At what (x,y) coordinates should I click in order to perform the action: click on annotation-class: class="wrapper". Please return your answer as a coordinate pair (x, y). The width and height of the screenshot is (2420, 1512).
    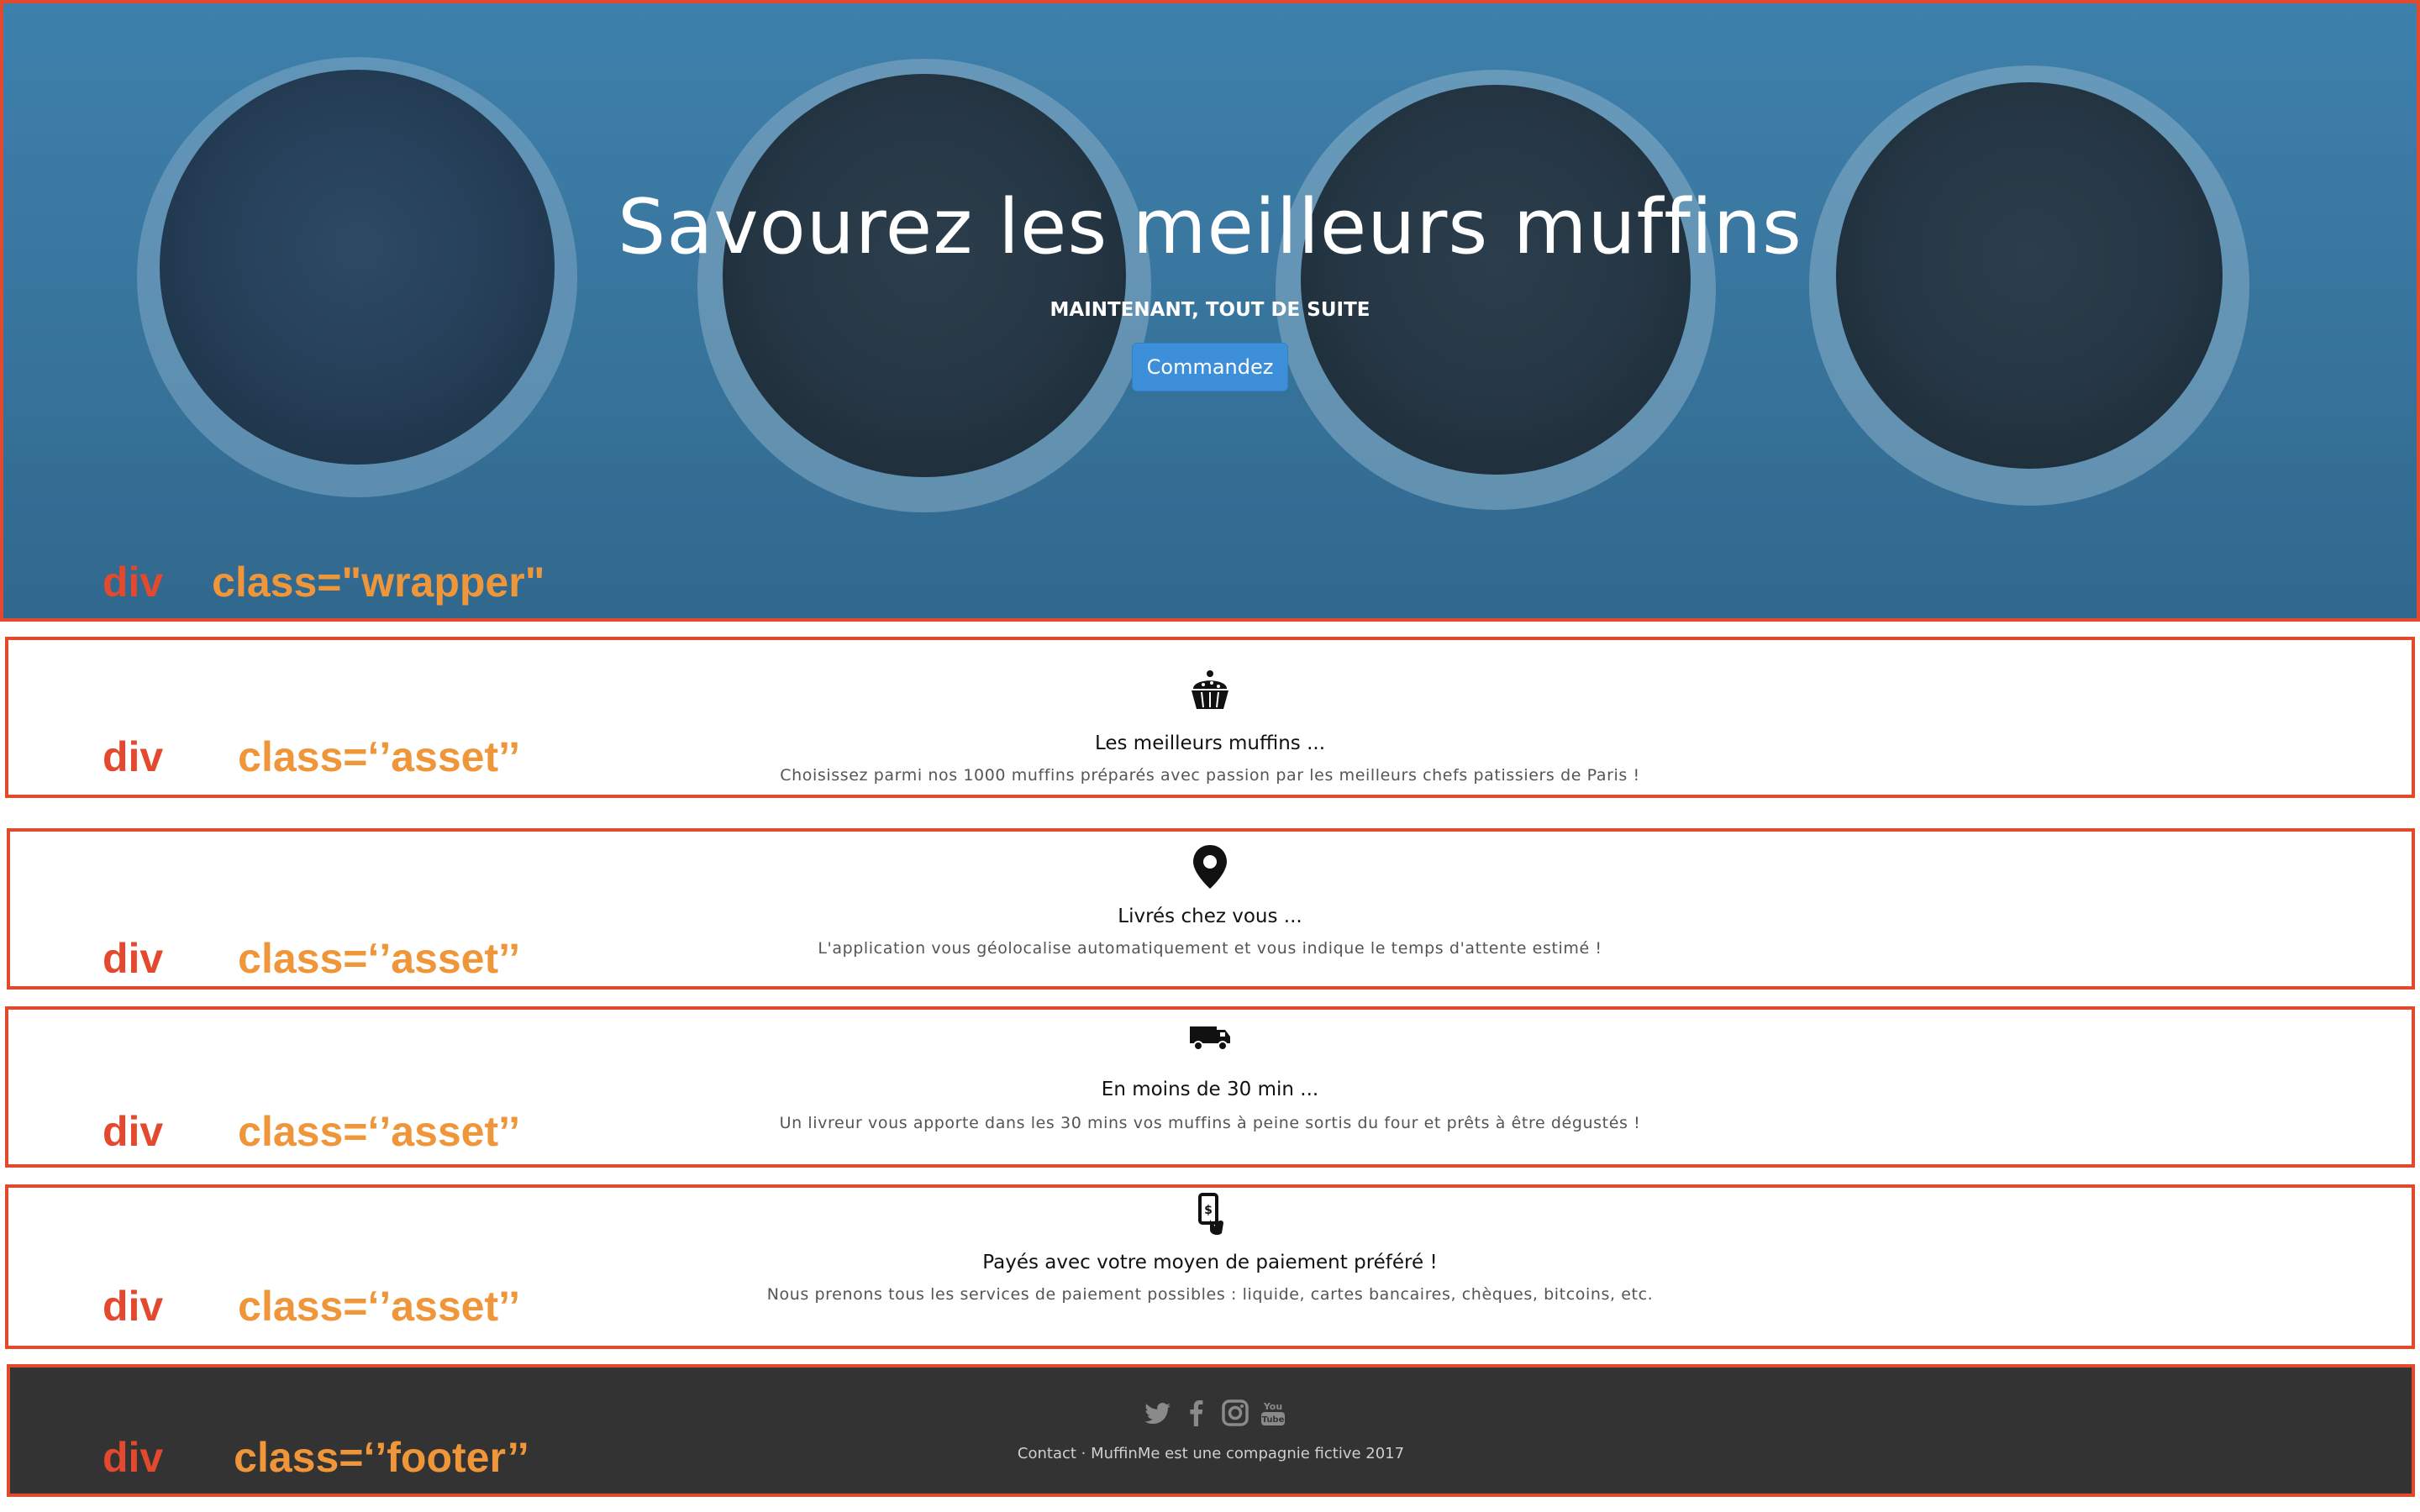
    Looking at the image, I should click on (378, 582).